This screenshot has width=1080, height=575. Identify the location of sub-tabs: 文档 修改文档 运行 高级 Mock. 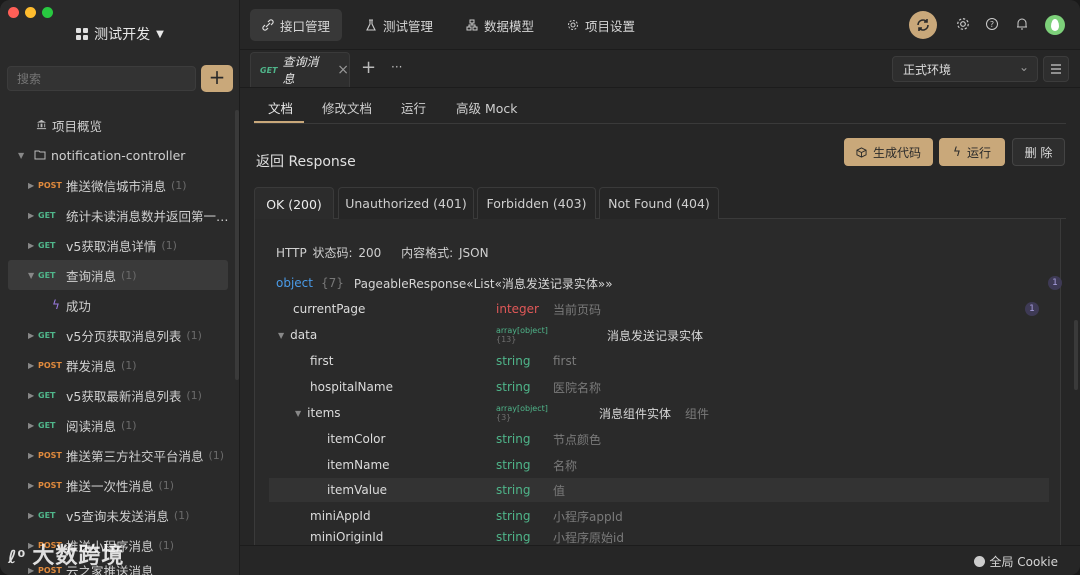
(660, 106).